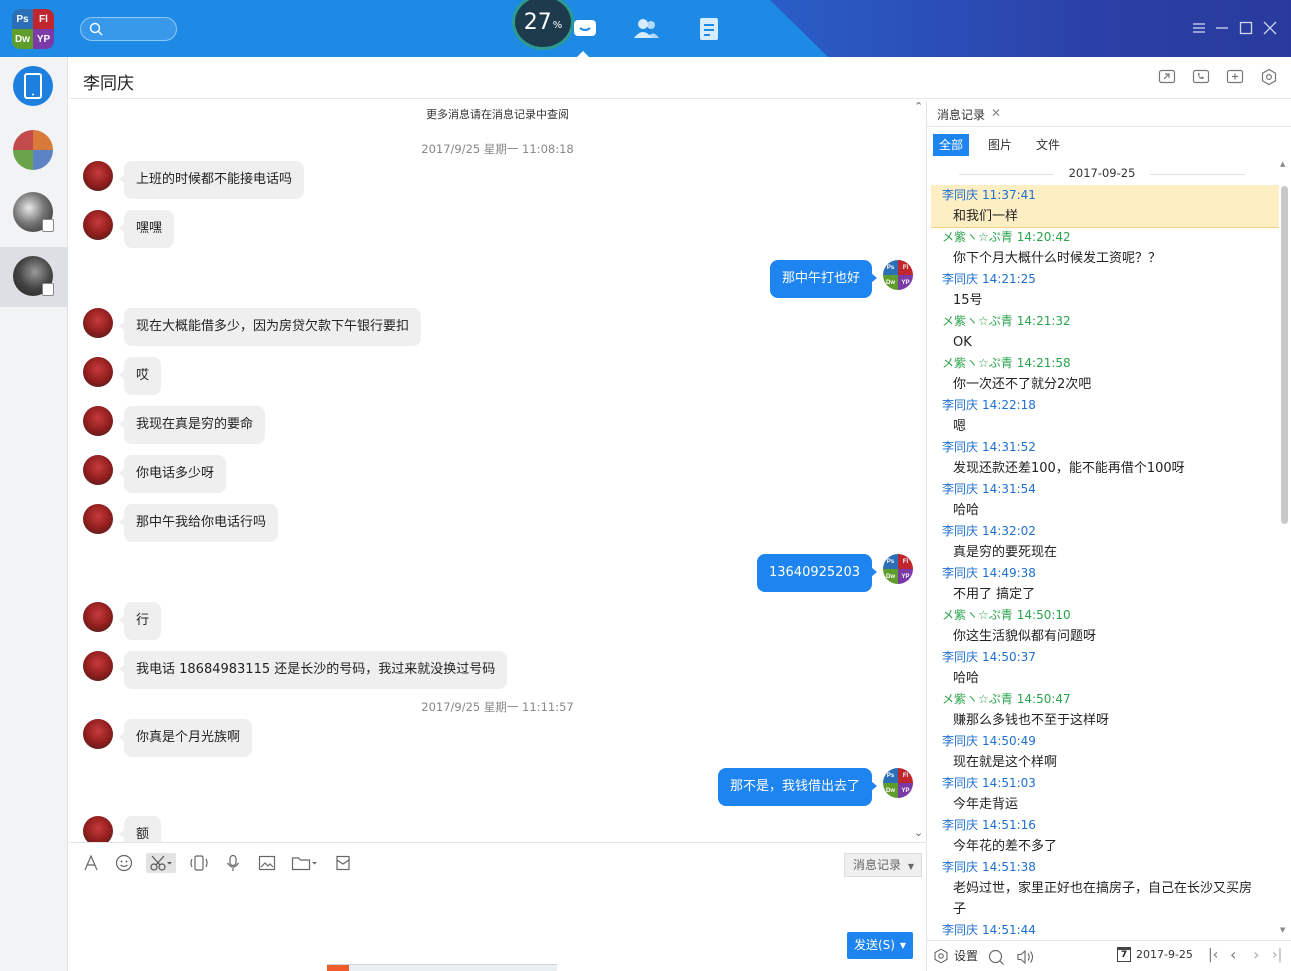 Image resolution: width=1291 pixels, height=971 pixels. What do you see at coordinates (1105, 542) in the screenshot?
I see `history-entry: 李同庆 14:32:02 真是穷的要死现在` at bounding box center [1105, 542].